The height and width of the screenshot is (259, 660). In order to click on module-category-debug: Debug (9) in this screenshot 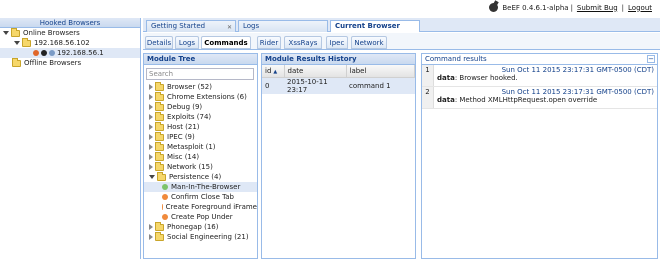, I will do `click(200, 106)`.